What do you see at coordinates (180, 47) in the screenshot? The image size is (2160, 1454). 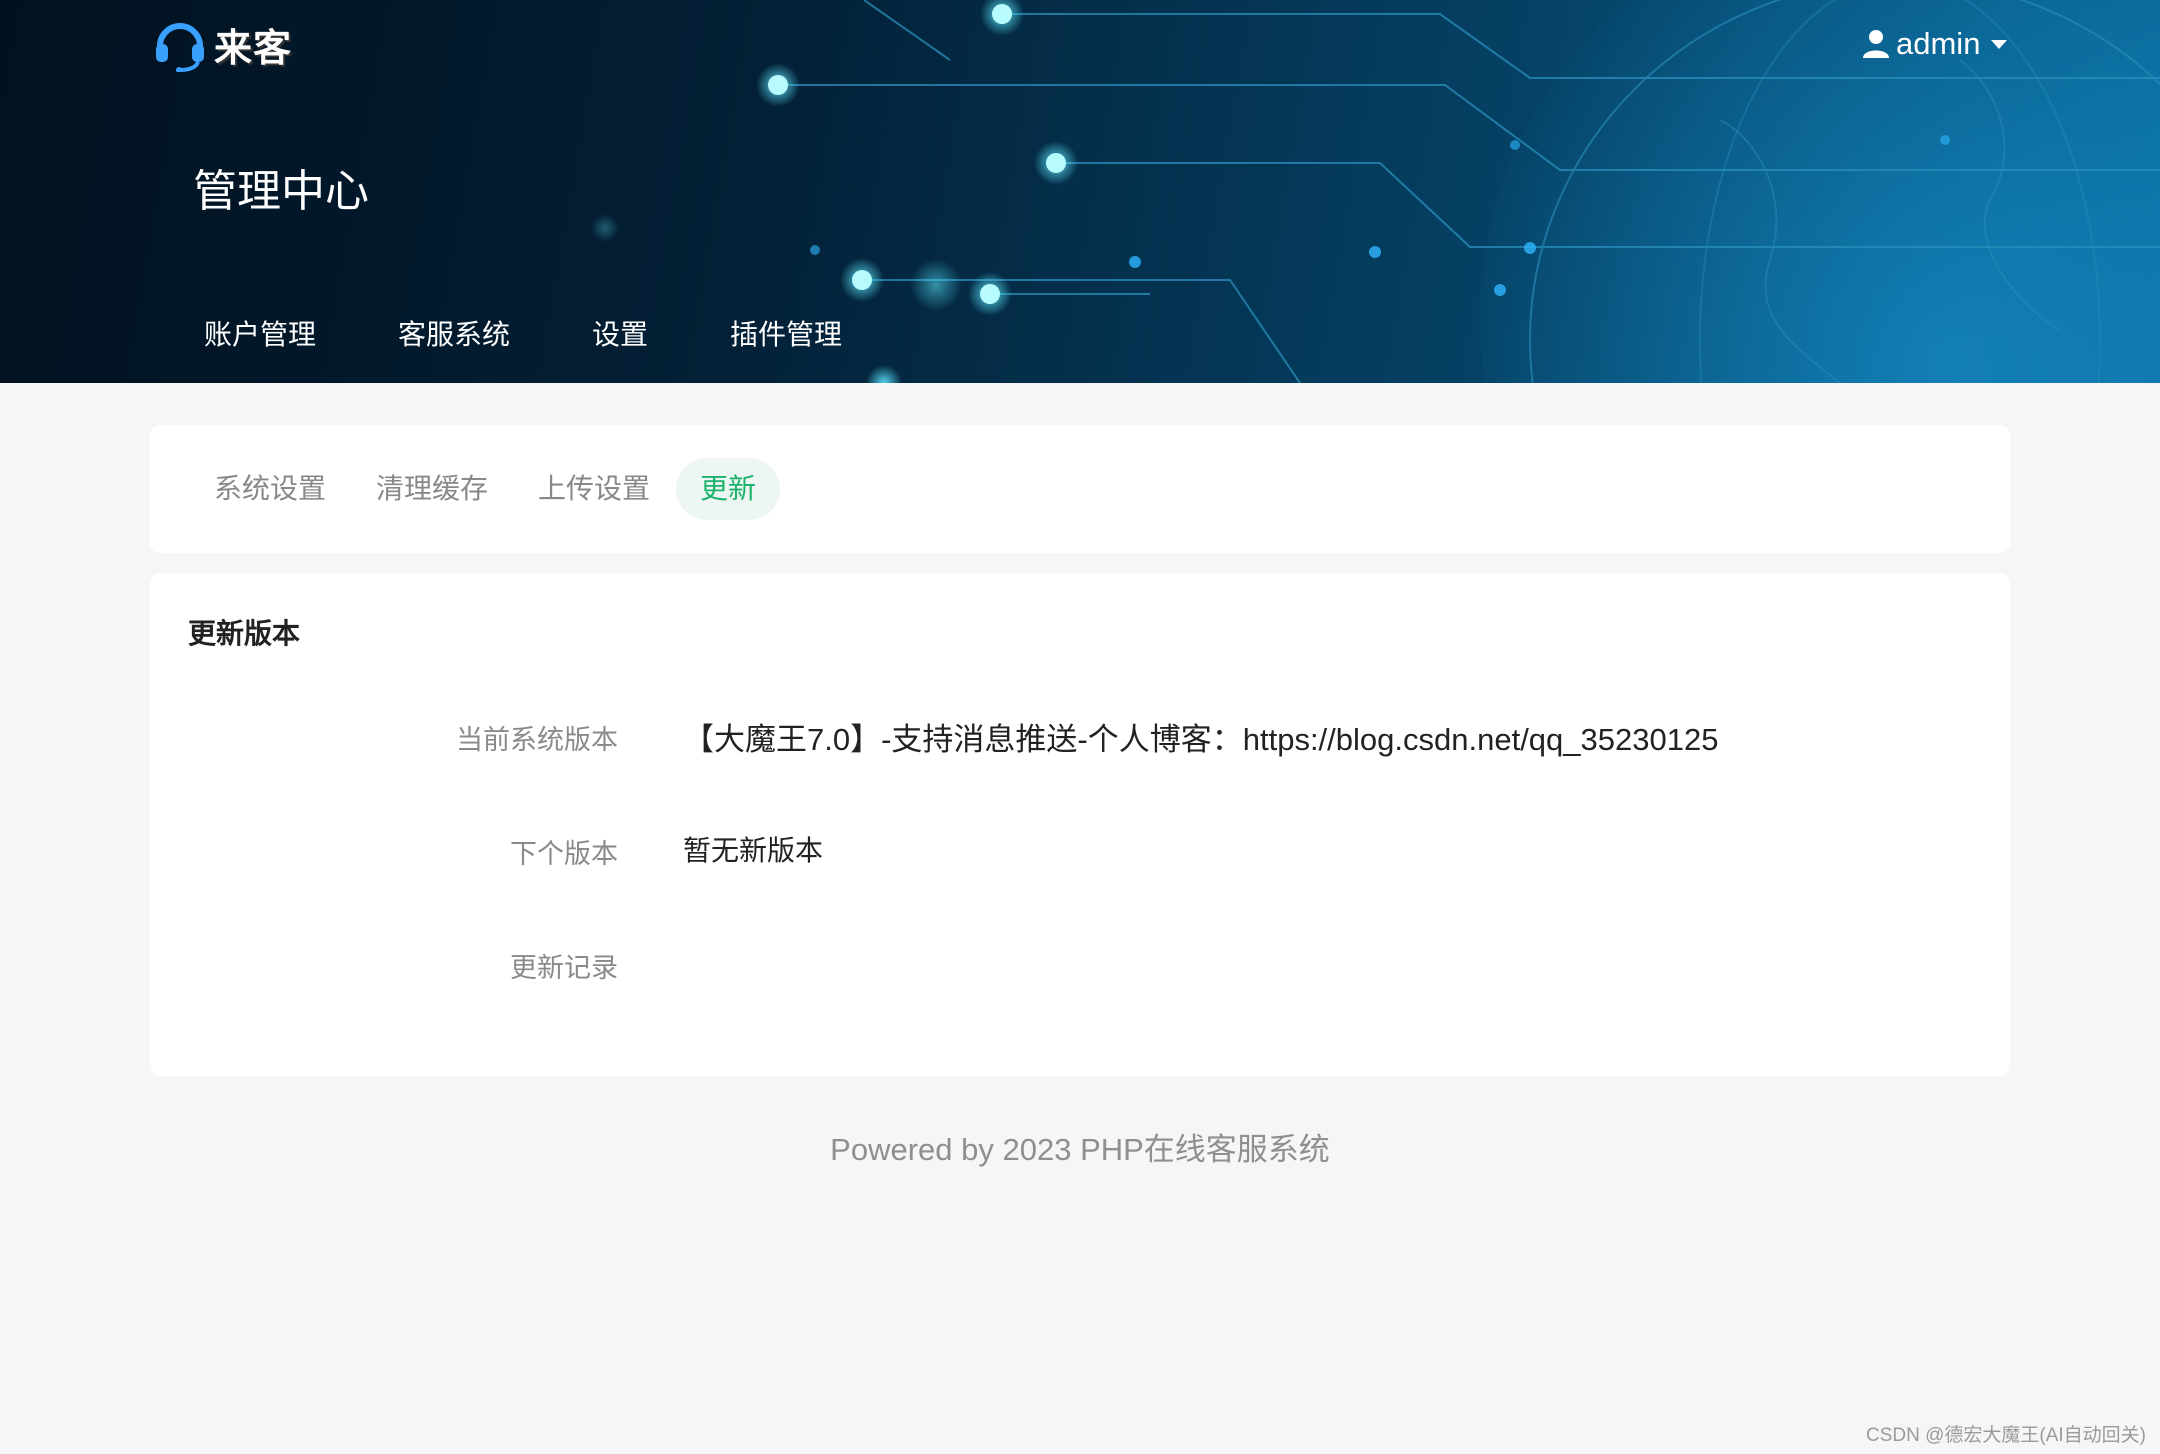 I see `headset-icon` at bounding box center [180, 47].